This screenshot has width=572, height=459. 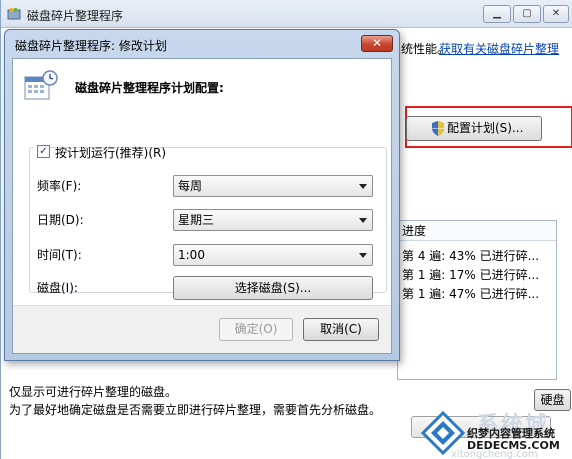 What do you see at coordinates (494, 454) in the screenshot?
I see `watermark-url: xitongcheng.com` at bounding box center [494, 454].